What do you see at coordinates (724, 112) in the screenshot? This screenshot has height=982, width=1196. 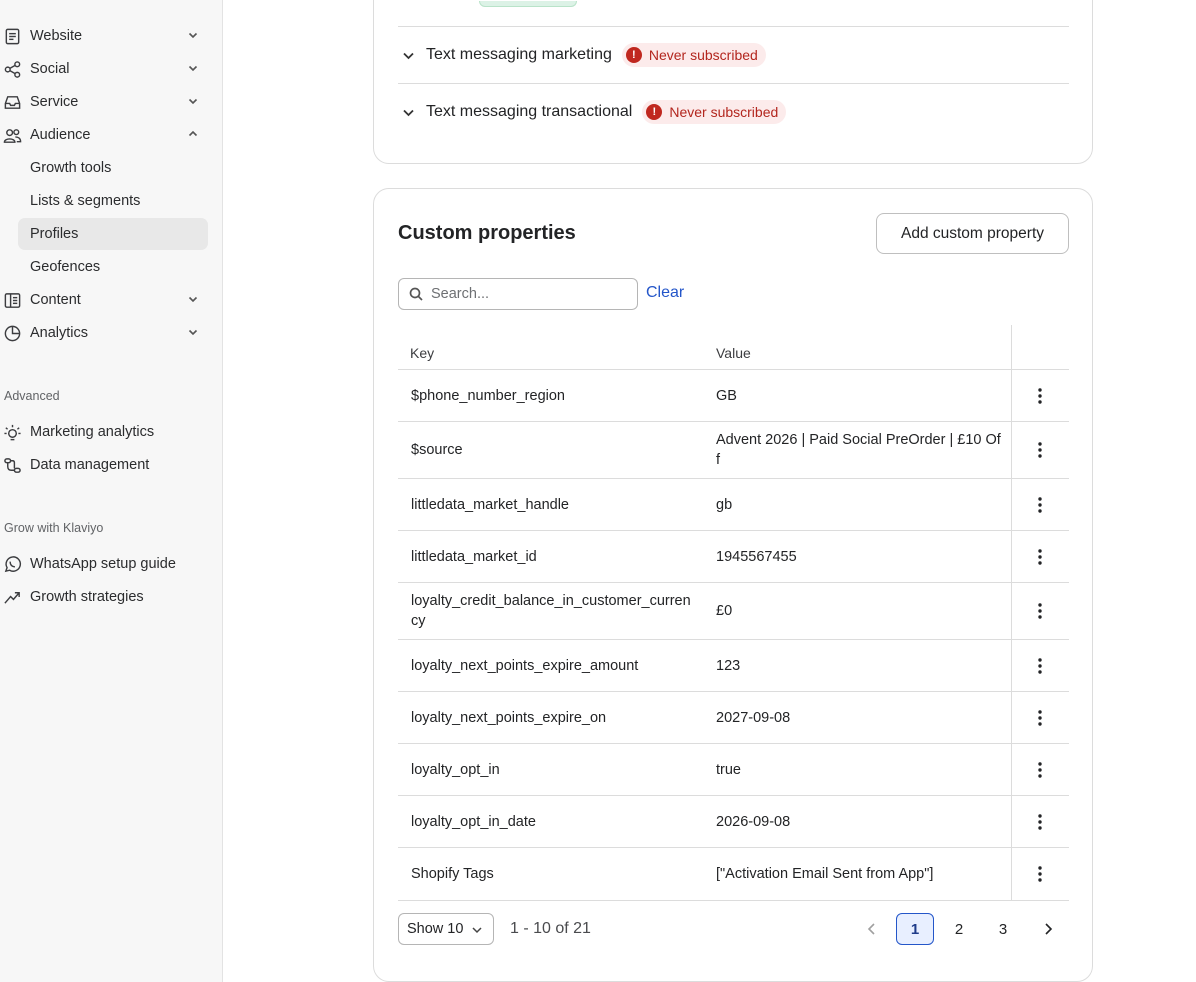 I see `status-badge-text: Never subscribed` at bounding box center [724, 112].